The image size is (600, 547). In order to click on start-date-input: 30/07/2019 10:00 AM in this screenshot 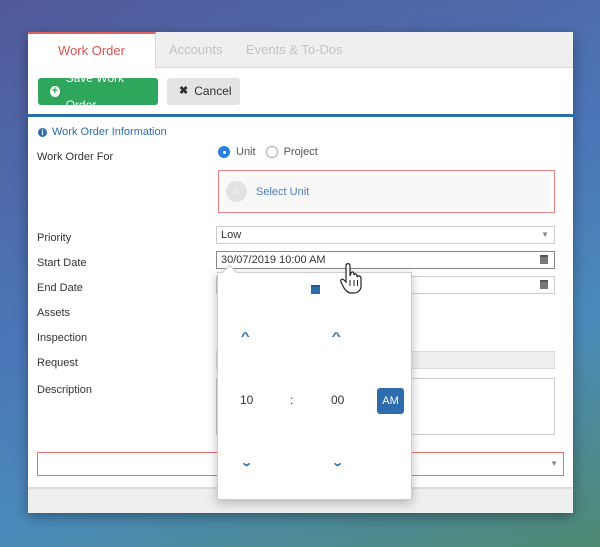, I will do `click(385, 260)`.